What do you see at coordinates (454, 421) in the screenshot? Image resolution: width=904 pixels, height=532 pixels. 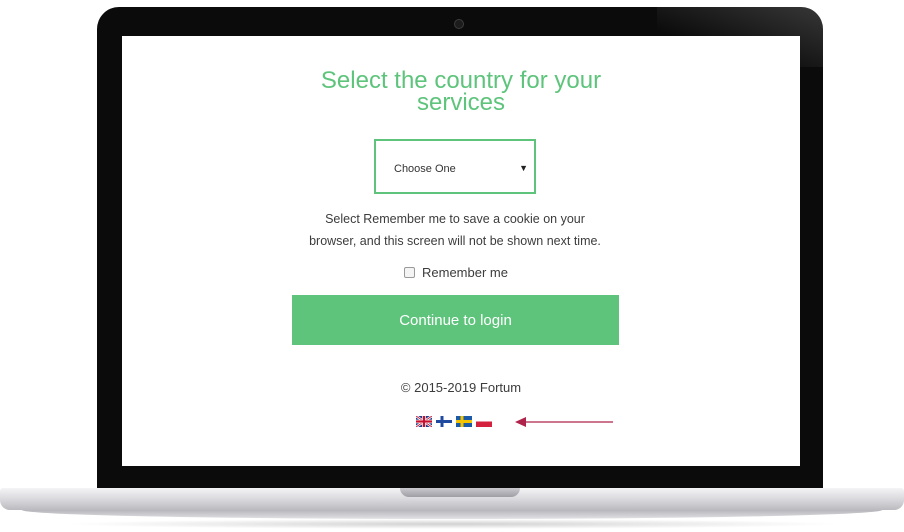 I see `language-flags` at bounding box center [454, 421].